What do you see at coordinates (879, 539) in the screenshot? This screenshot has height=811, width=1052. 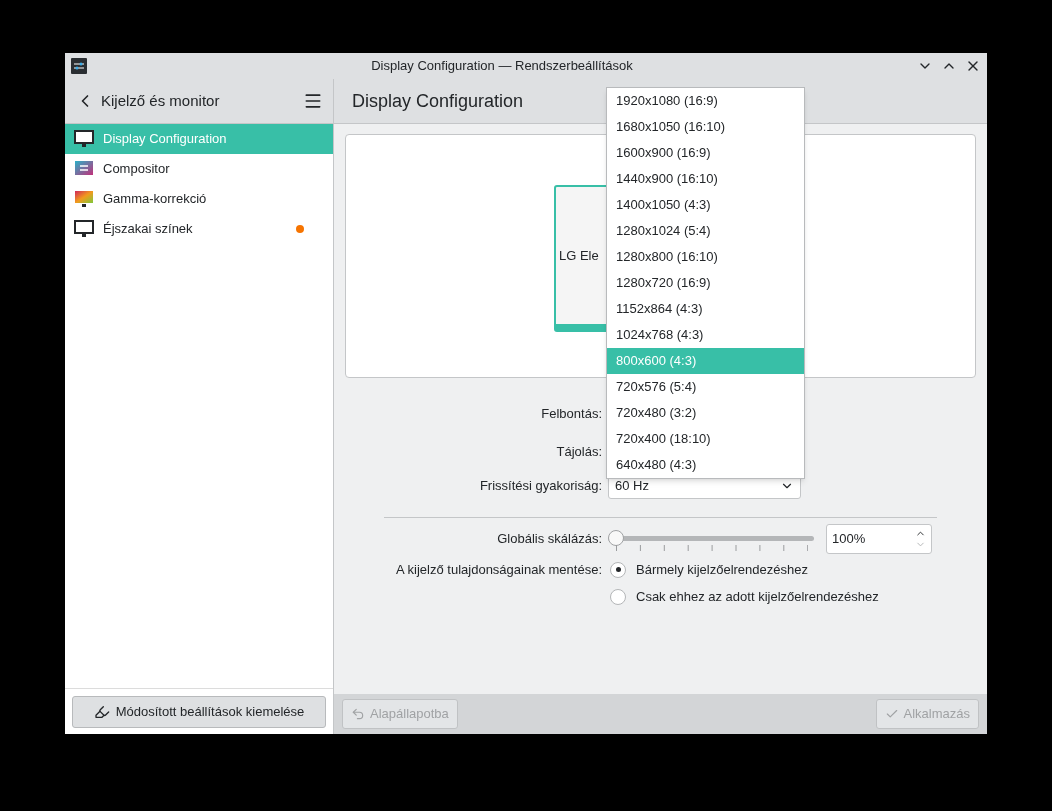 I see `scale-spinbox: 100%` at bounding box center [879, 539].